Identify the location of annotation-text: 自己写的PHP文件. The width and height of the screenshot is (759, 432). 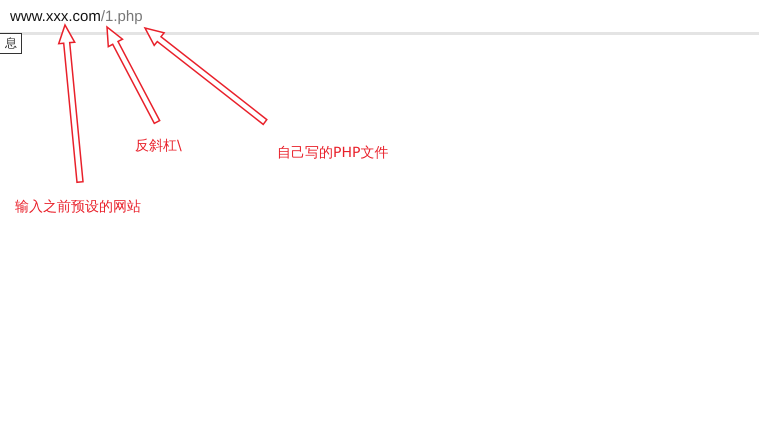
(332, 153).